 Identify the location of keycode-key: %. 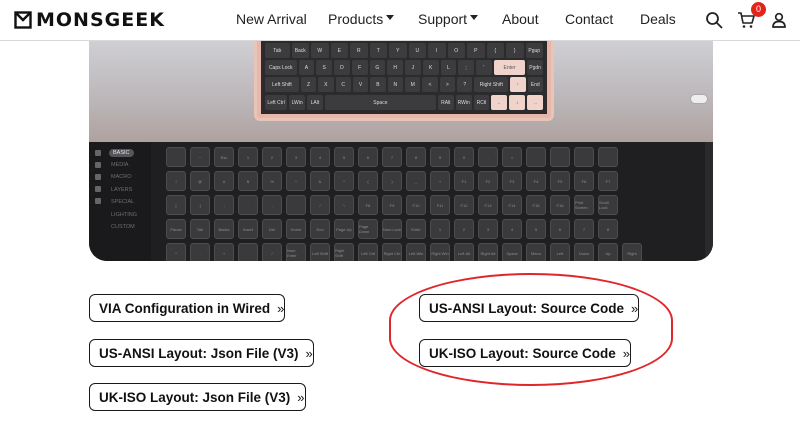
(272, 181).